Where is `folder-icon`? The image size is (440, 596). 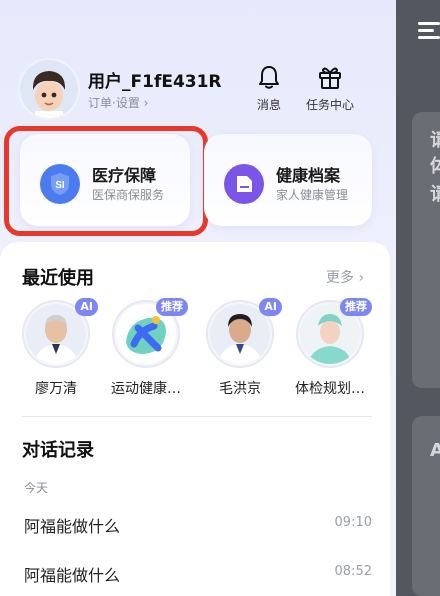
folder-icon is located at coordinates (244, 184).